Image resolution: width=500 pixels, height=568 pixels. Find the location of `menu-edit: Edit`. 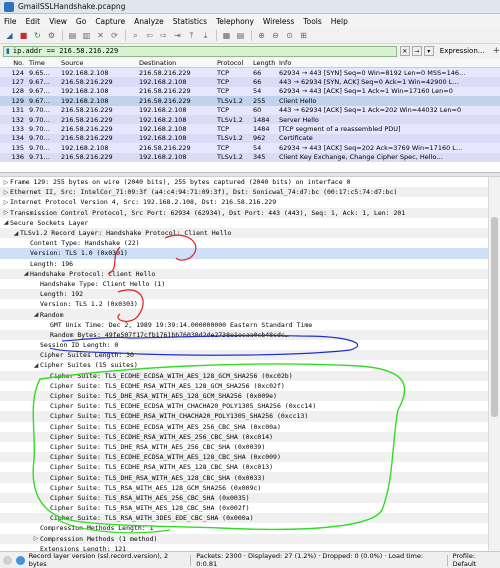

menu-edit: Edit is located at coordinates (33, 21).